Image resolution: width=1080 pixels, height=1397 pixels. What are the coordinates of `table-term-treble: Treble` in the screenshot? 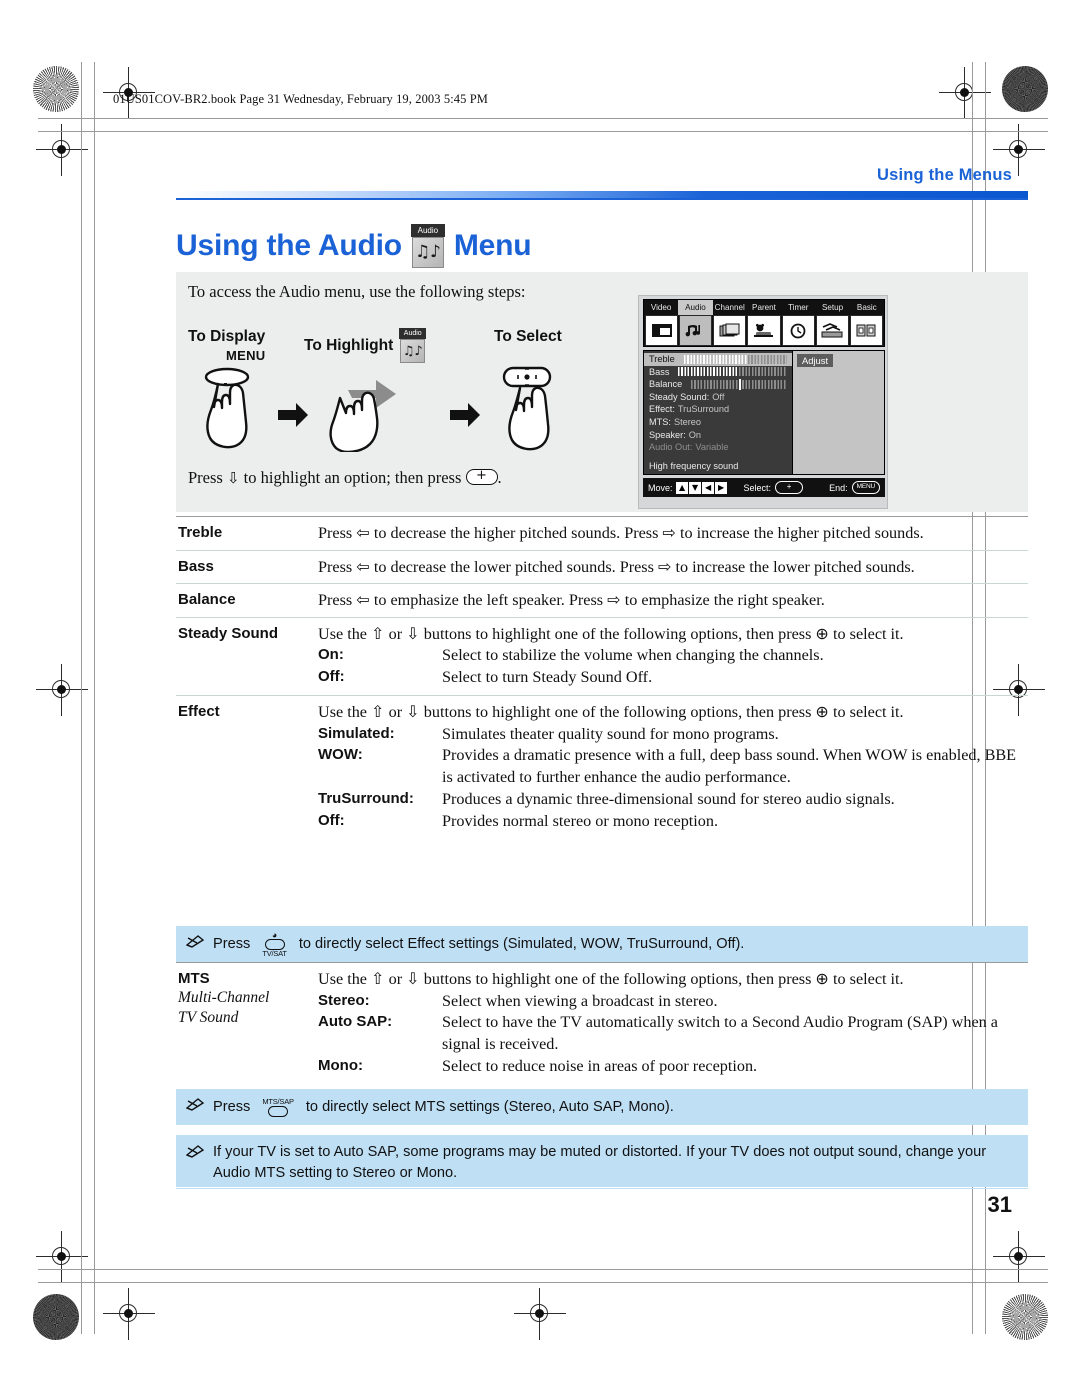 It's located at (200, 532).